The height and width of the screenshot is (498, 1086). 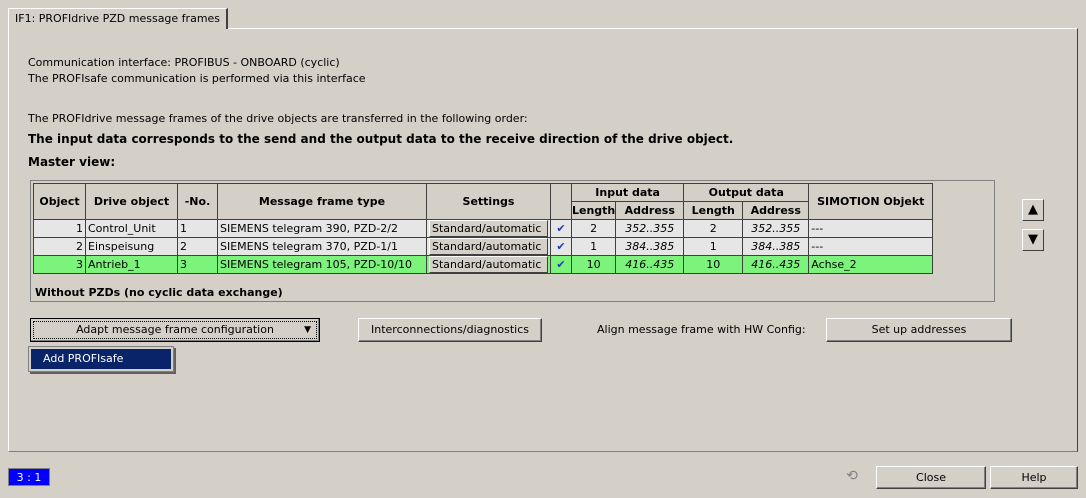 I want to click on refresh-icon: ⟲, so click(x=852, y=476).